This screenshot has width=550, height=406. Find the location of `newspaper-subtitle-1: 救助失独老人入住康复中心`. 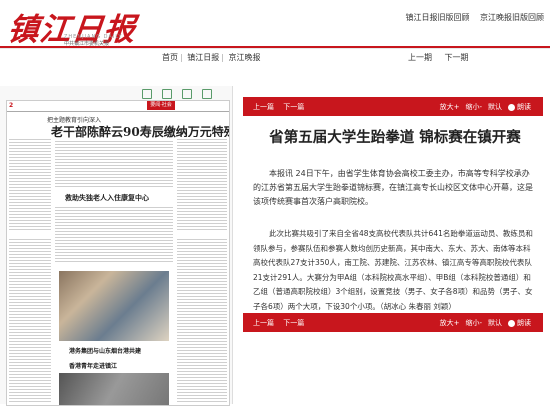

newspaper-subtitle-1: 救助失独老人入住康复中心 is located at coordinates (107, 198).